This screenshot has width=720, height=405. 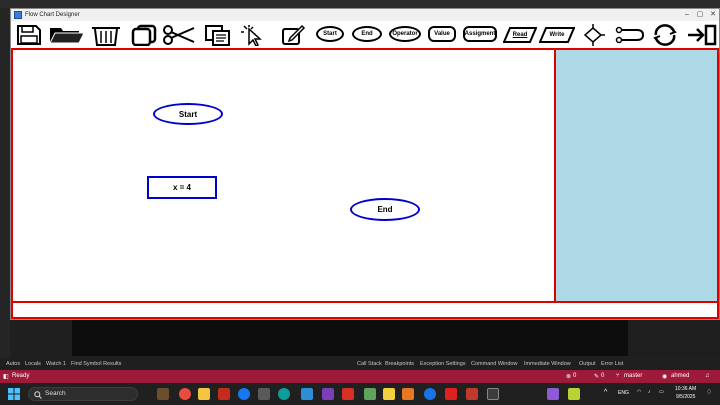 I want to click on write-shape-button: Write, so click(x=557, y=35).